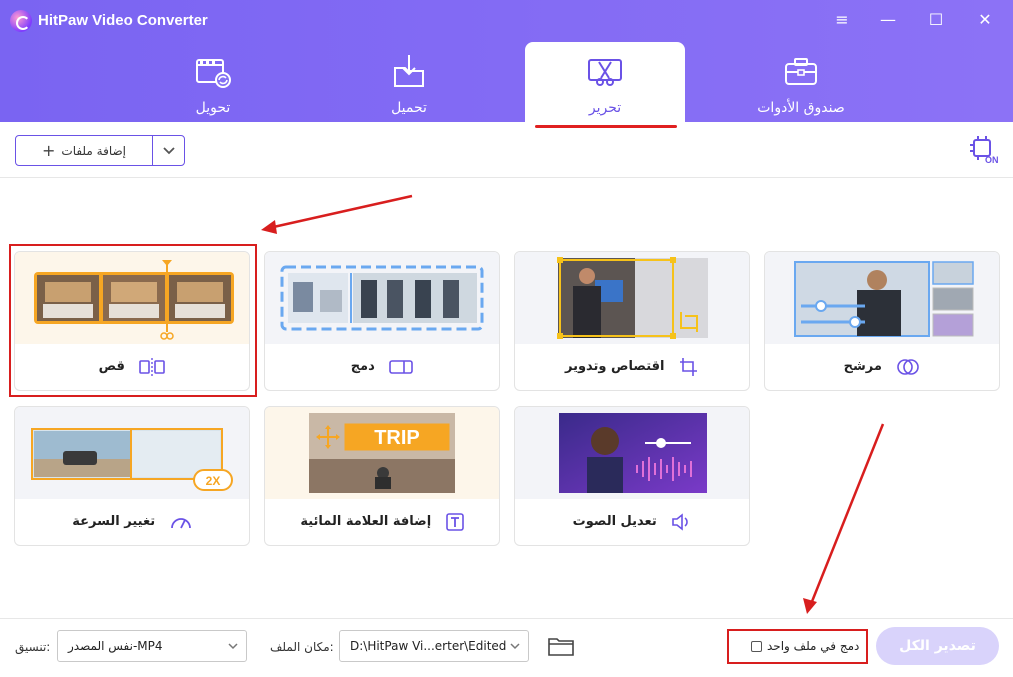  What do you see at coordinates (362, 366) in the screenshot?
I see `tool-merge-label: دمج` at bounding box center [362, 366].